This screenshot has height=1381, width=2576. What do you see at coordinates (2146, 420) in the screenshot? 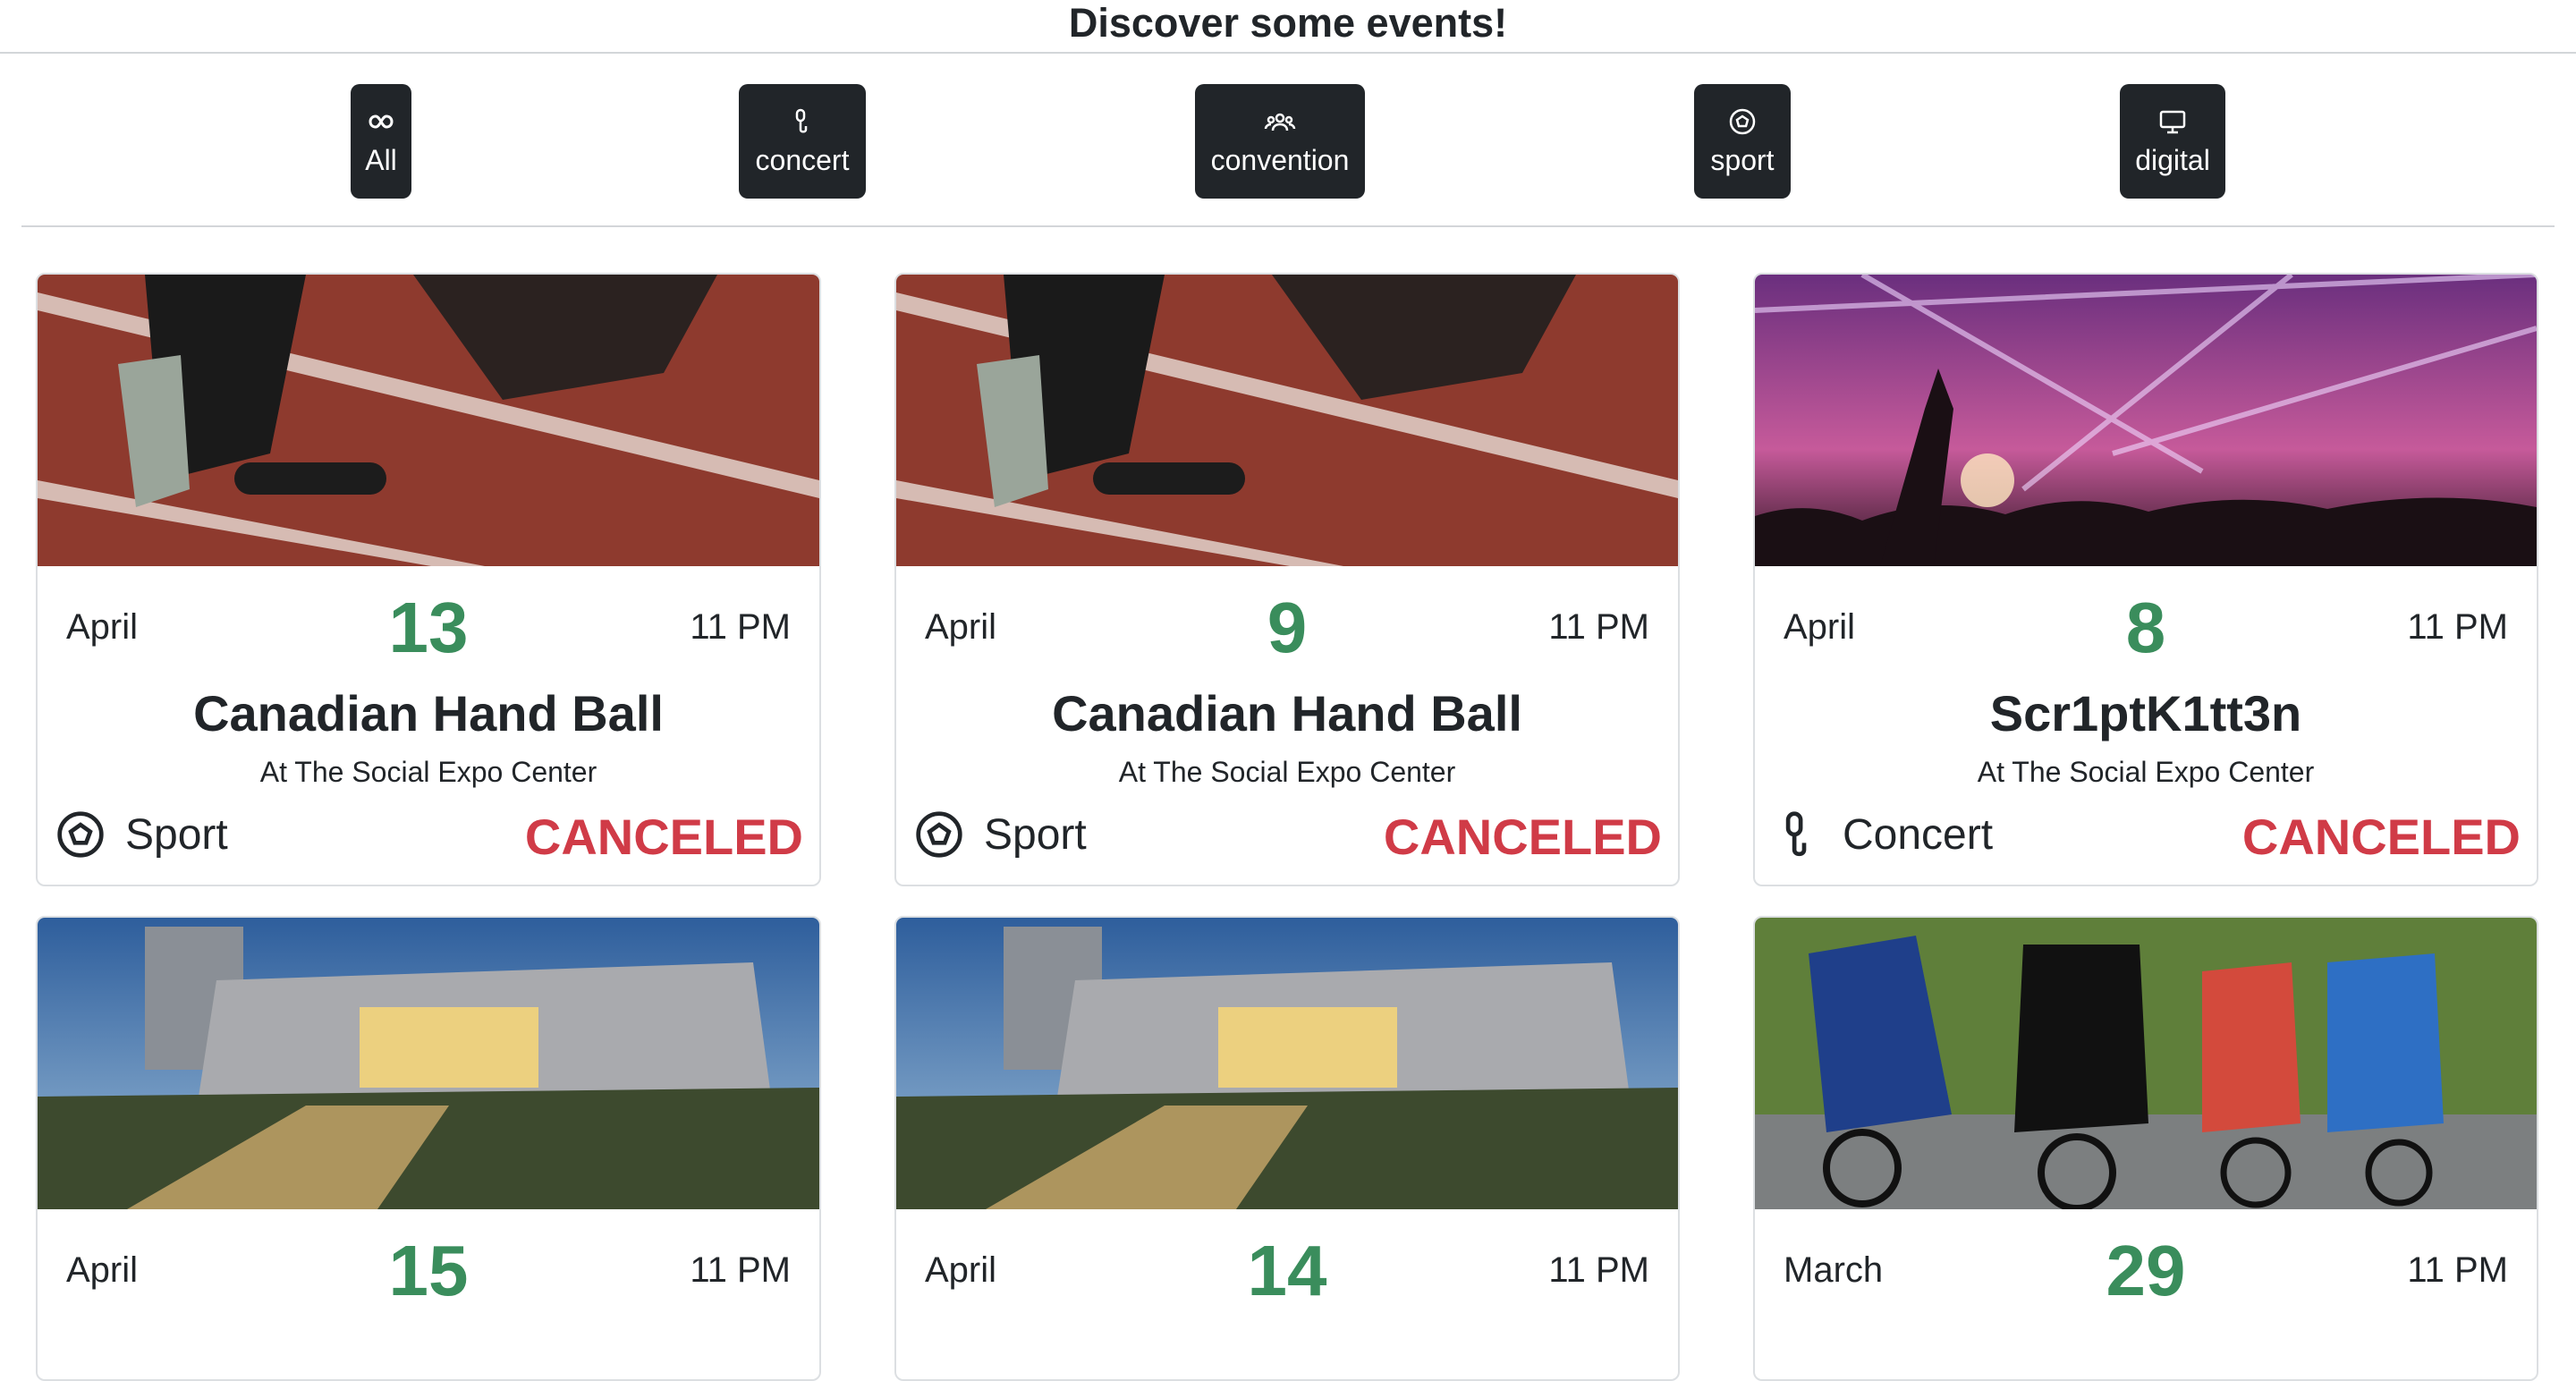
I see `event-image-concert-crowd` at bounding box center [2146, 420].